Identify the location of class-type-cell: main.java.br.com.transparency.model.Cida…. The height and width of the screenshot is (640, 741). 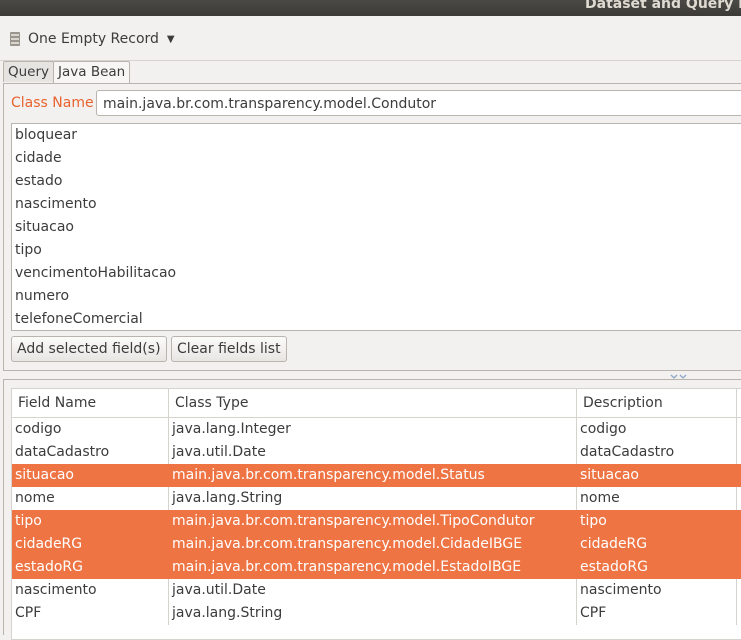
(373, 544).